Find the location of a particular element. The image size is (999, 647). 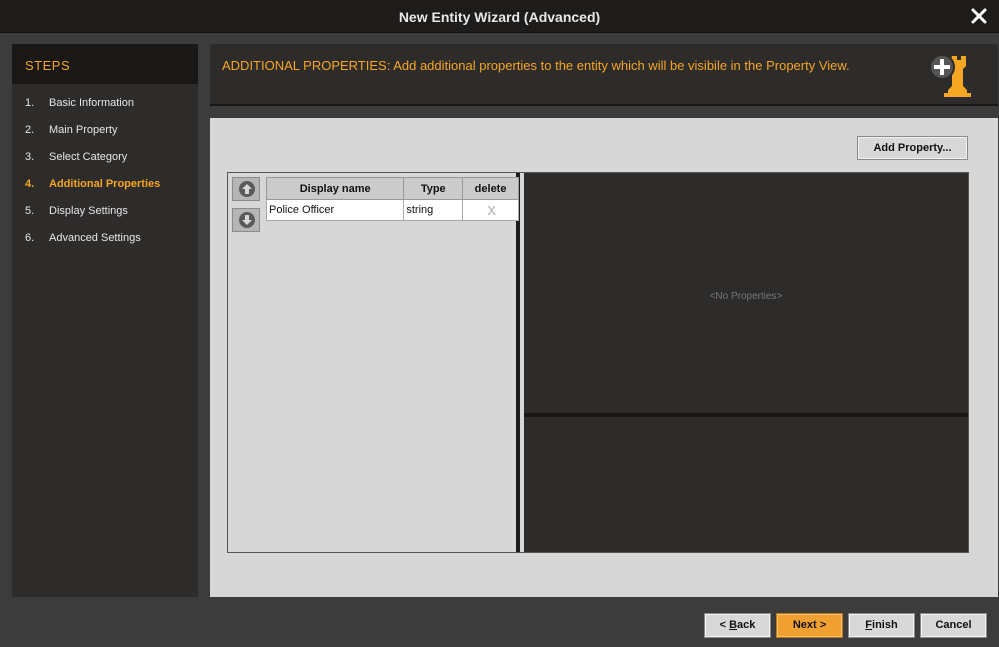

delete-row-icon: X is located at coordinates (490, 210).